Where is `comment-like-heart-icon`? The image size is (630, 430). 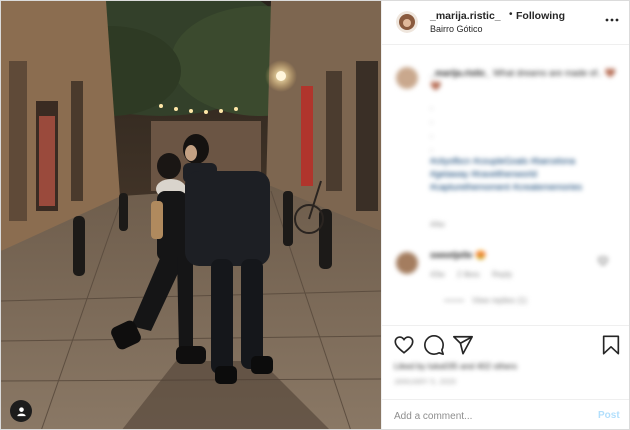
comment-like-heart-icon is located at coordinates (603, 259).